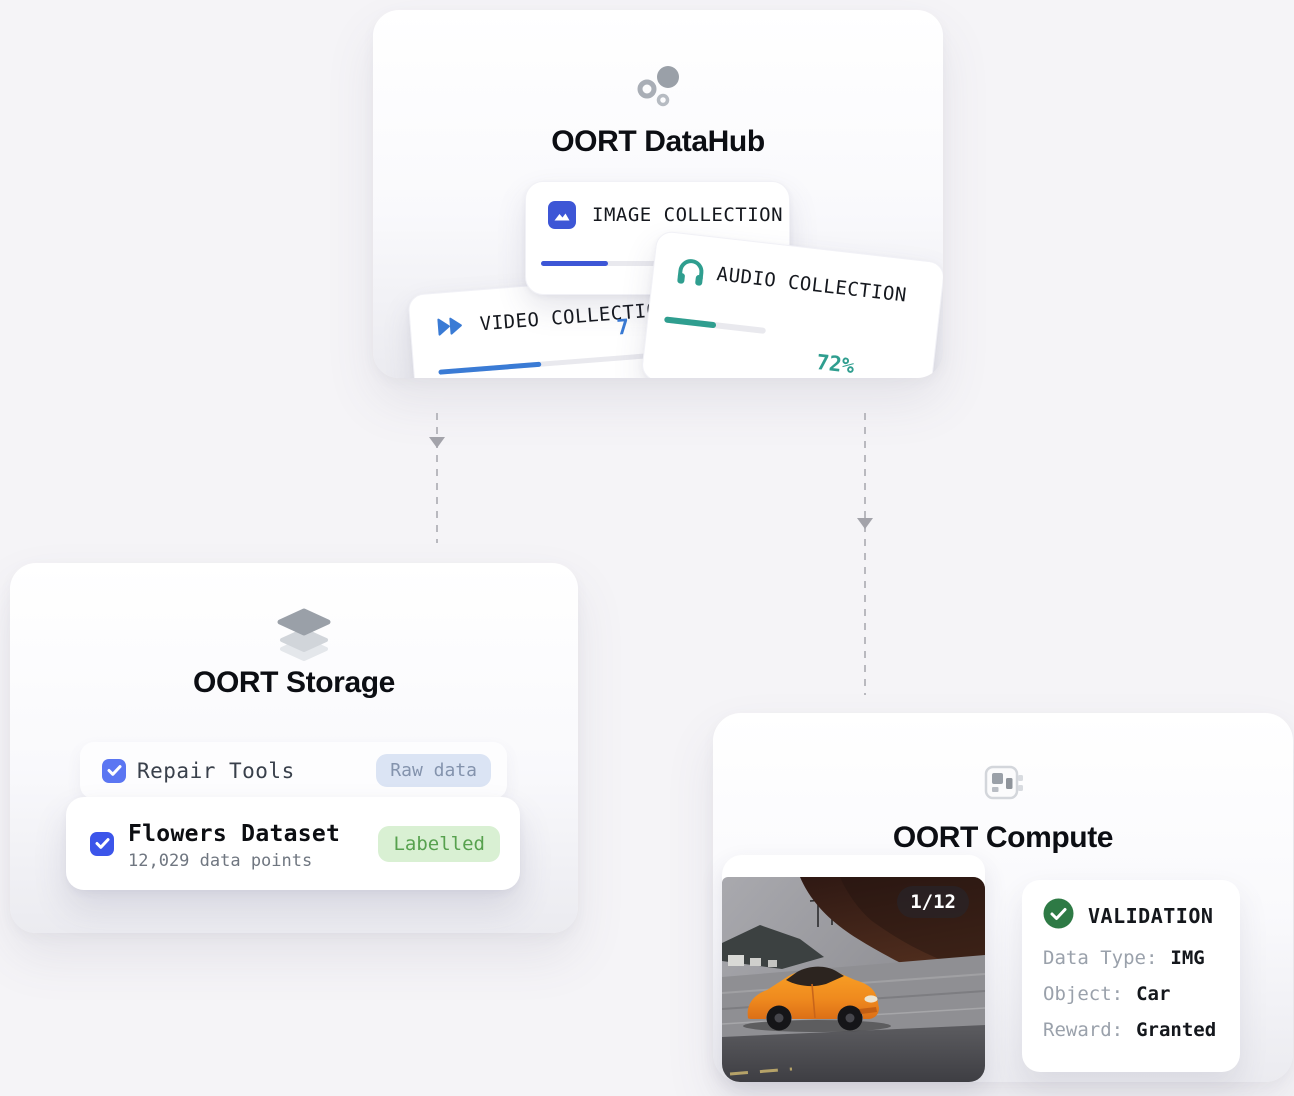 This screenshot has height=1096, width=1294. I want to click on audio-progress-track, so click(715, 325).